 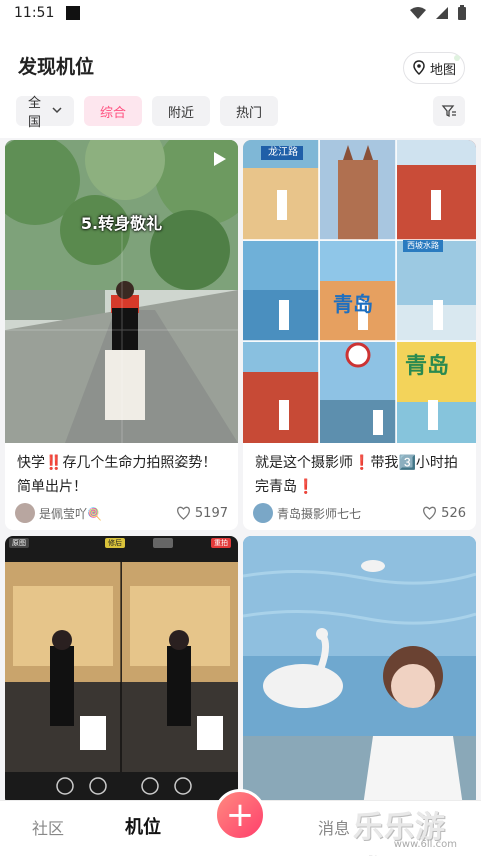 I want to click on map-pin-icon, so click(x=419, y=68).